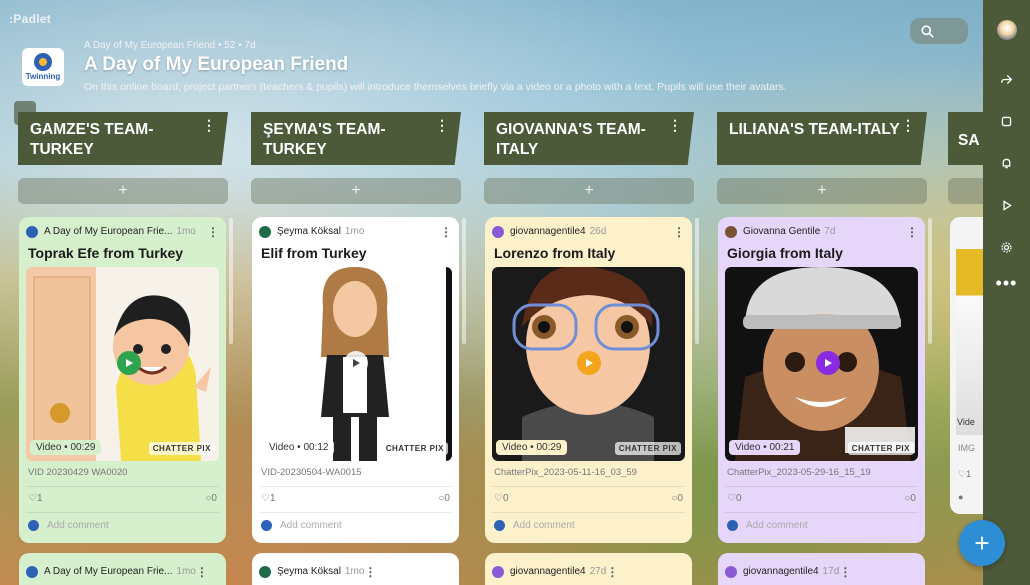 This screenshot has width=1030, height=585. I want to click on column-liliana: LILIANA'S TEAM-ITALY ⋮ +, so click(822, 158).